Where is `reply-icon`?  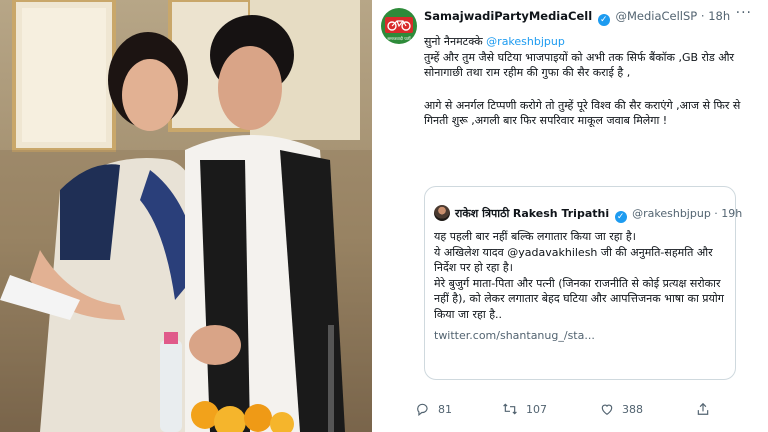 reply-icon is located at coordinates (422, 409).